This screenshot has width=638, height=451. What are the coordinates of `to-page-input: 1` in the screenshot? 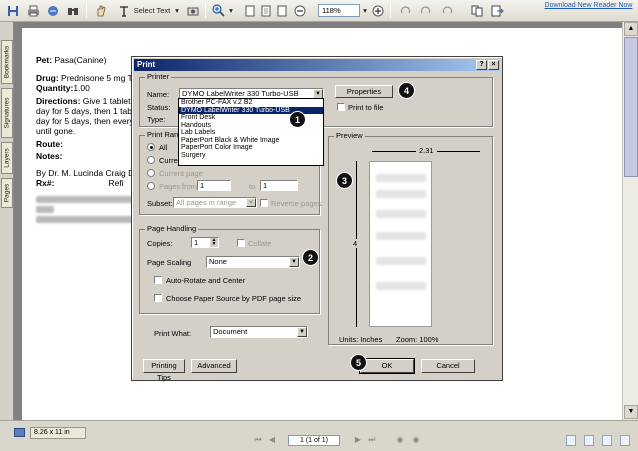 It's located at (279, 185).